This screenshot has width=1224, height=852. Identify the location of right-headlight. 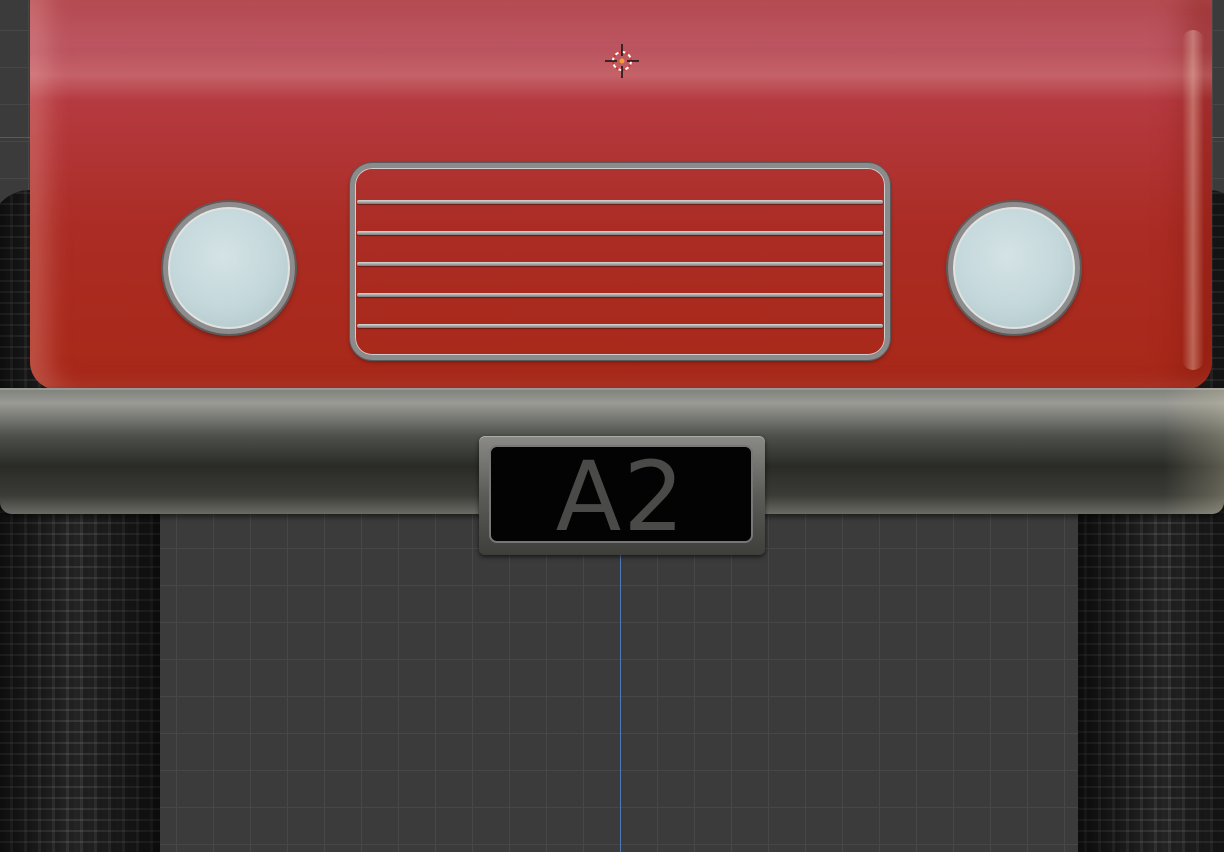
(1014, 268).